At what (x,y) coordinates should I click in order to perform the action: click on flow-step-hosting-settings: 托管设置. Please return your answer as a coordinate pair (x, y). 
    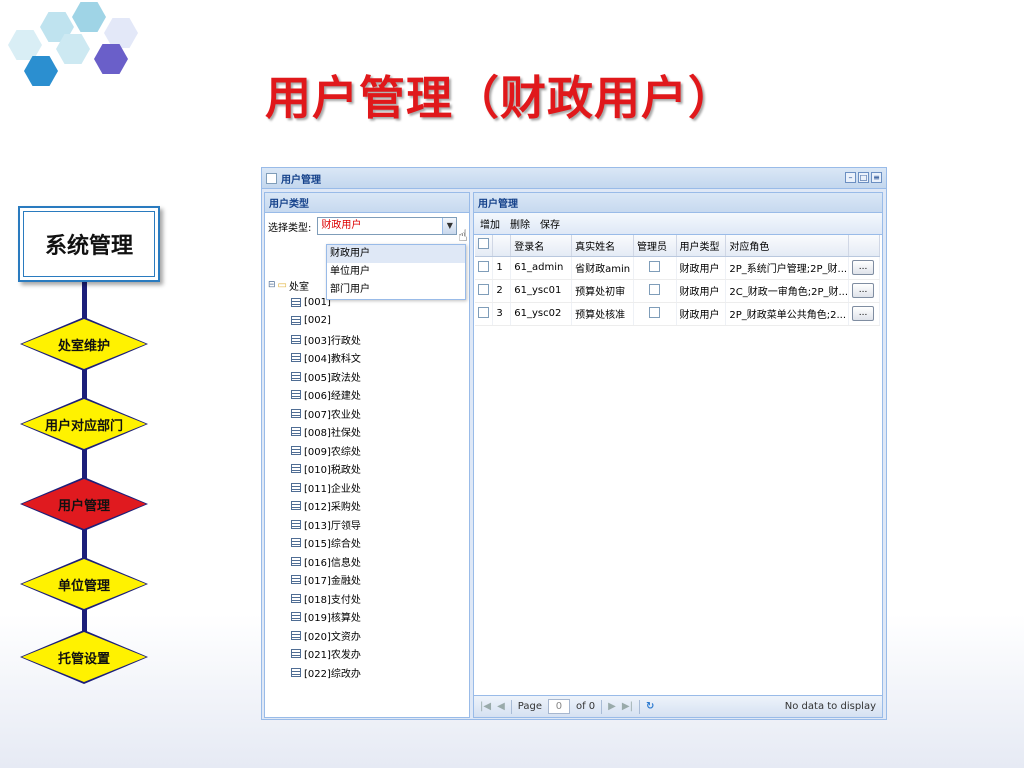
    Looking at the image, I should click on (84, 657).